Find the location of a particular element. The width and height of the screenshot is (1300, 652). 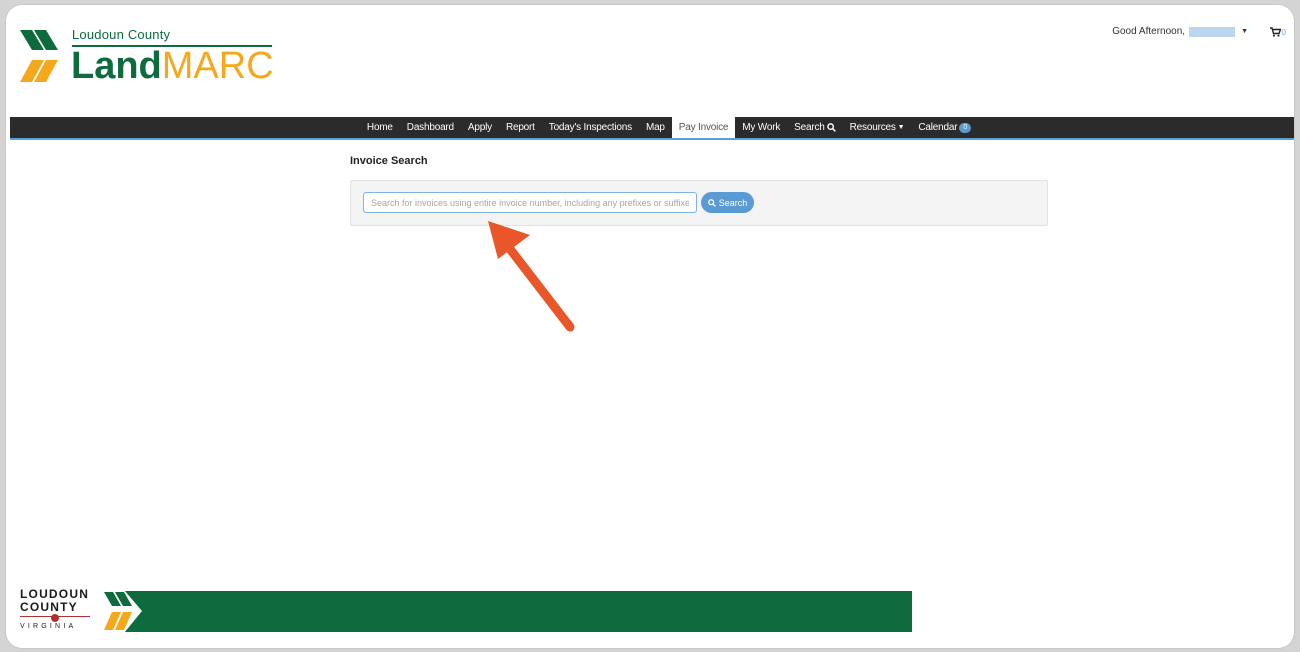

nav-todays-inspections: Today's Inspections is located at coordinates (590, 127).